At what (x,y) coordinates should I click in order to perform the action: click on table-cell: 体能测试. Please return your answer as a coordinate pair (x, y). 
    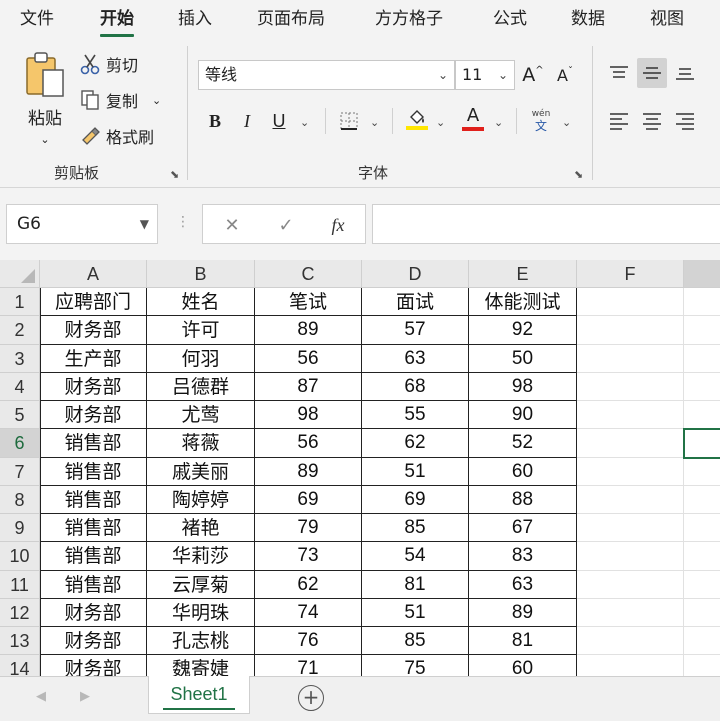
    Looking at the image, I should click on (523, 302).